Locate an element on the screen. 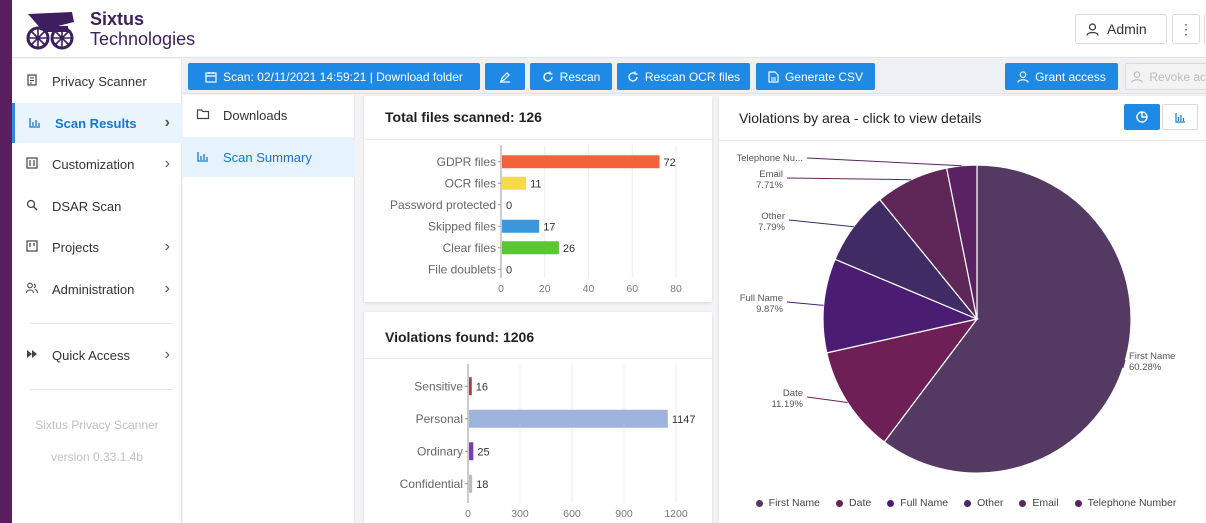 This screenshot has height=523, width=1206. sidebar-item-administration: Administration › is located at coordinates (97, 289).